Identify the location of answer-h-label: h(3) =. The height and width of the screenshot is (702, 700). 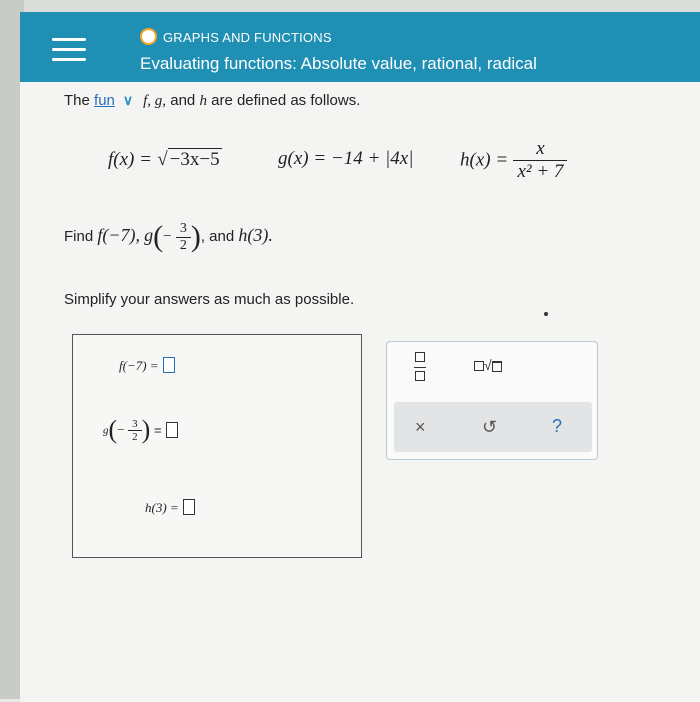
(162, 507).